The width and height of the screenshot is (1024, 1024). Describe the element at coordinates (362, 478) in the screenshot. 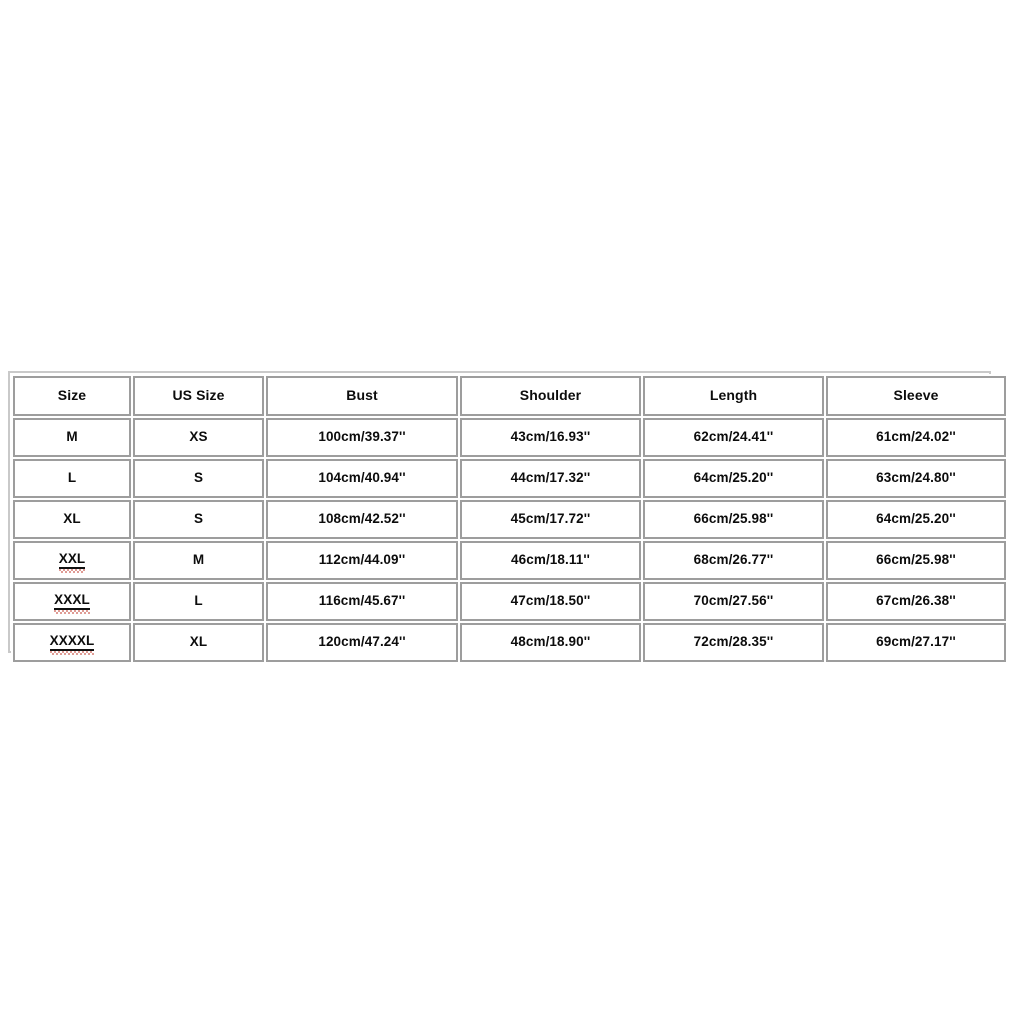

I see `cell-bust: 104cm/40.94''` at that location.